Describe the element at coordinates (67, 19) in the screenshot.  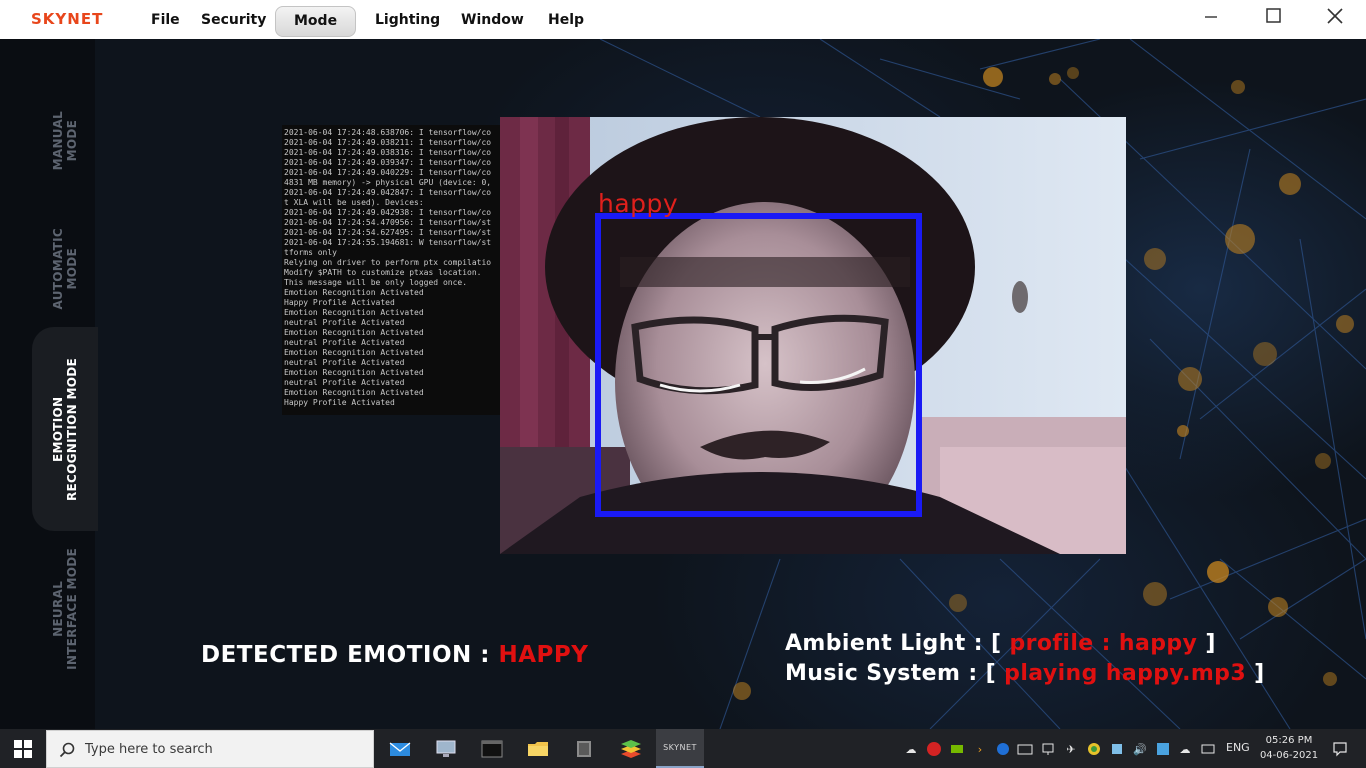
I see `app-logo: SKYNET` at that location.